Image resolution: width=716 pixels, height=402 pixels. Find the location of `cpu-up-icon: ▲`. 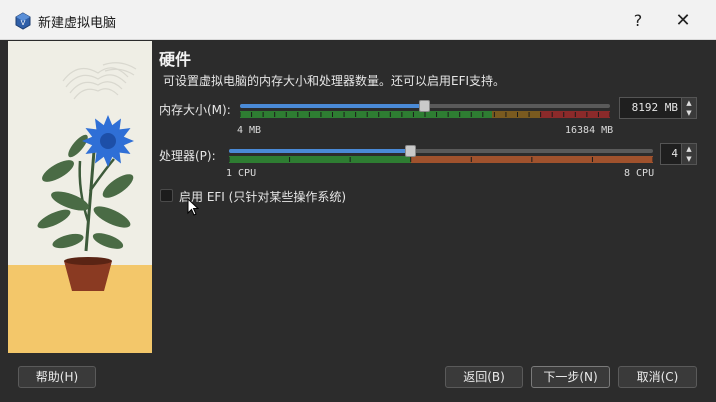

cpu-up-icon: ▲ is located at coordinates (689, 149).